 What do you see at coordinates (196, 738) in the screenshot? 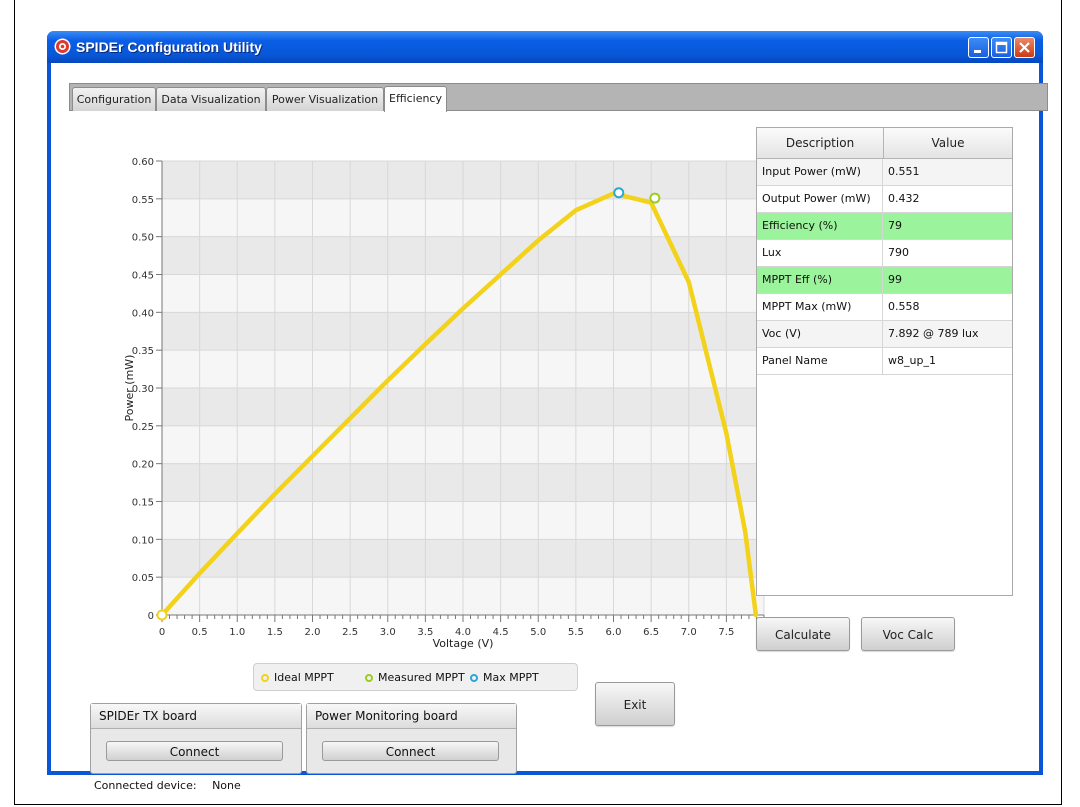
I see `tx-board-group: SPIDEr TX board Connect` at bounding box center [196, 738].